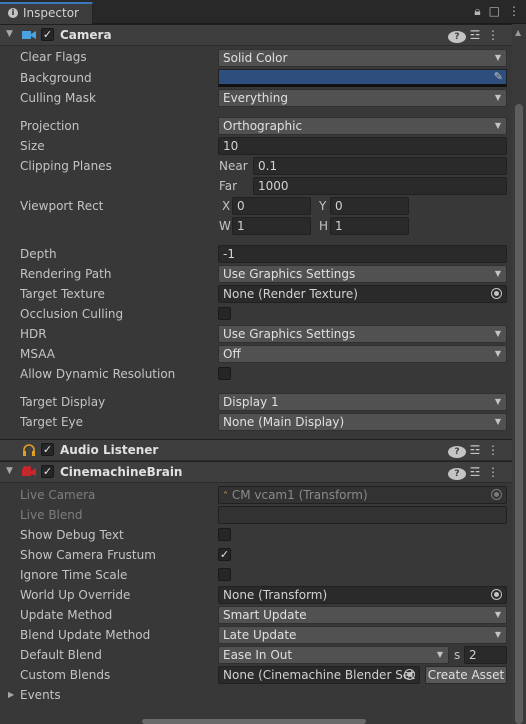 The image size is (526, 724). Describe the element at coordinates (66, 166) in the screenshot. I see `clipping-planes-label: Clipping Planes` at that location.